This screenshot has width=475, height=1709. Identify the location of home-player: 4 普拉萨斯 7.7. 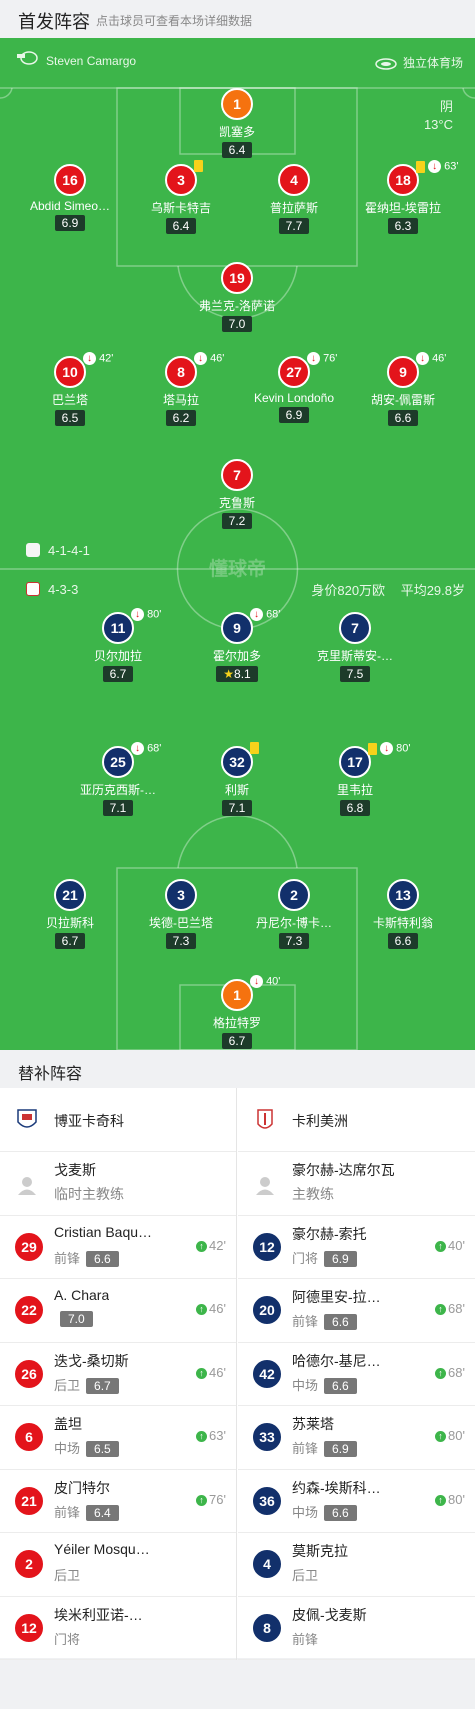
(294, 199).